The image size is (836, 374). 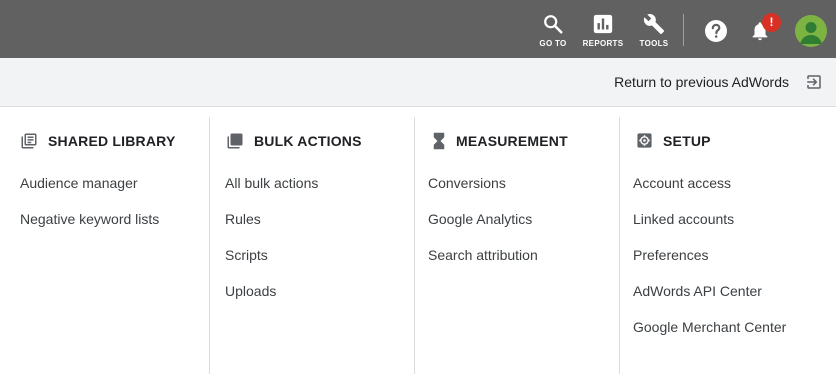 I want to click on menu-item-audience-manager: Audience manager, so click(x=89, y=193).